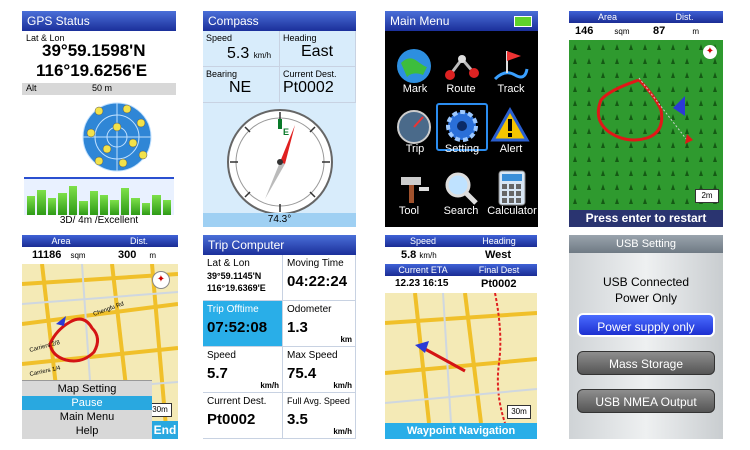 The width and height of the screenshot is (750, 450). I want to click on map-scale: 30m, so click(519, 412).